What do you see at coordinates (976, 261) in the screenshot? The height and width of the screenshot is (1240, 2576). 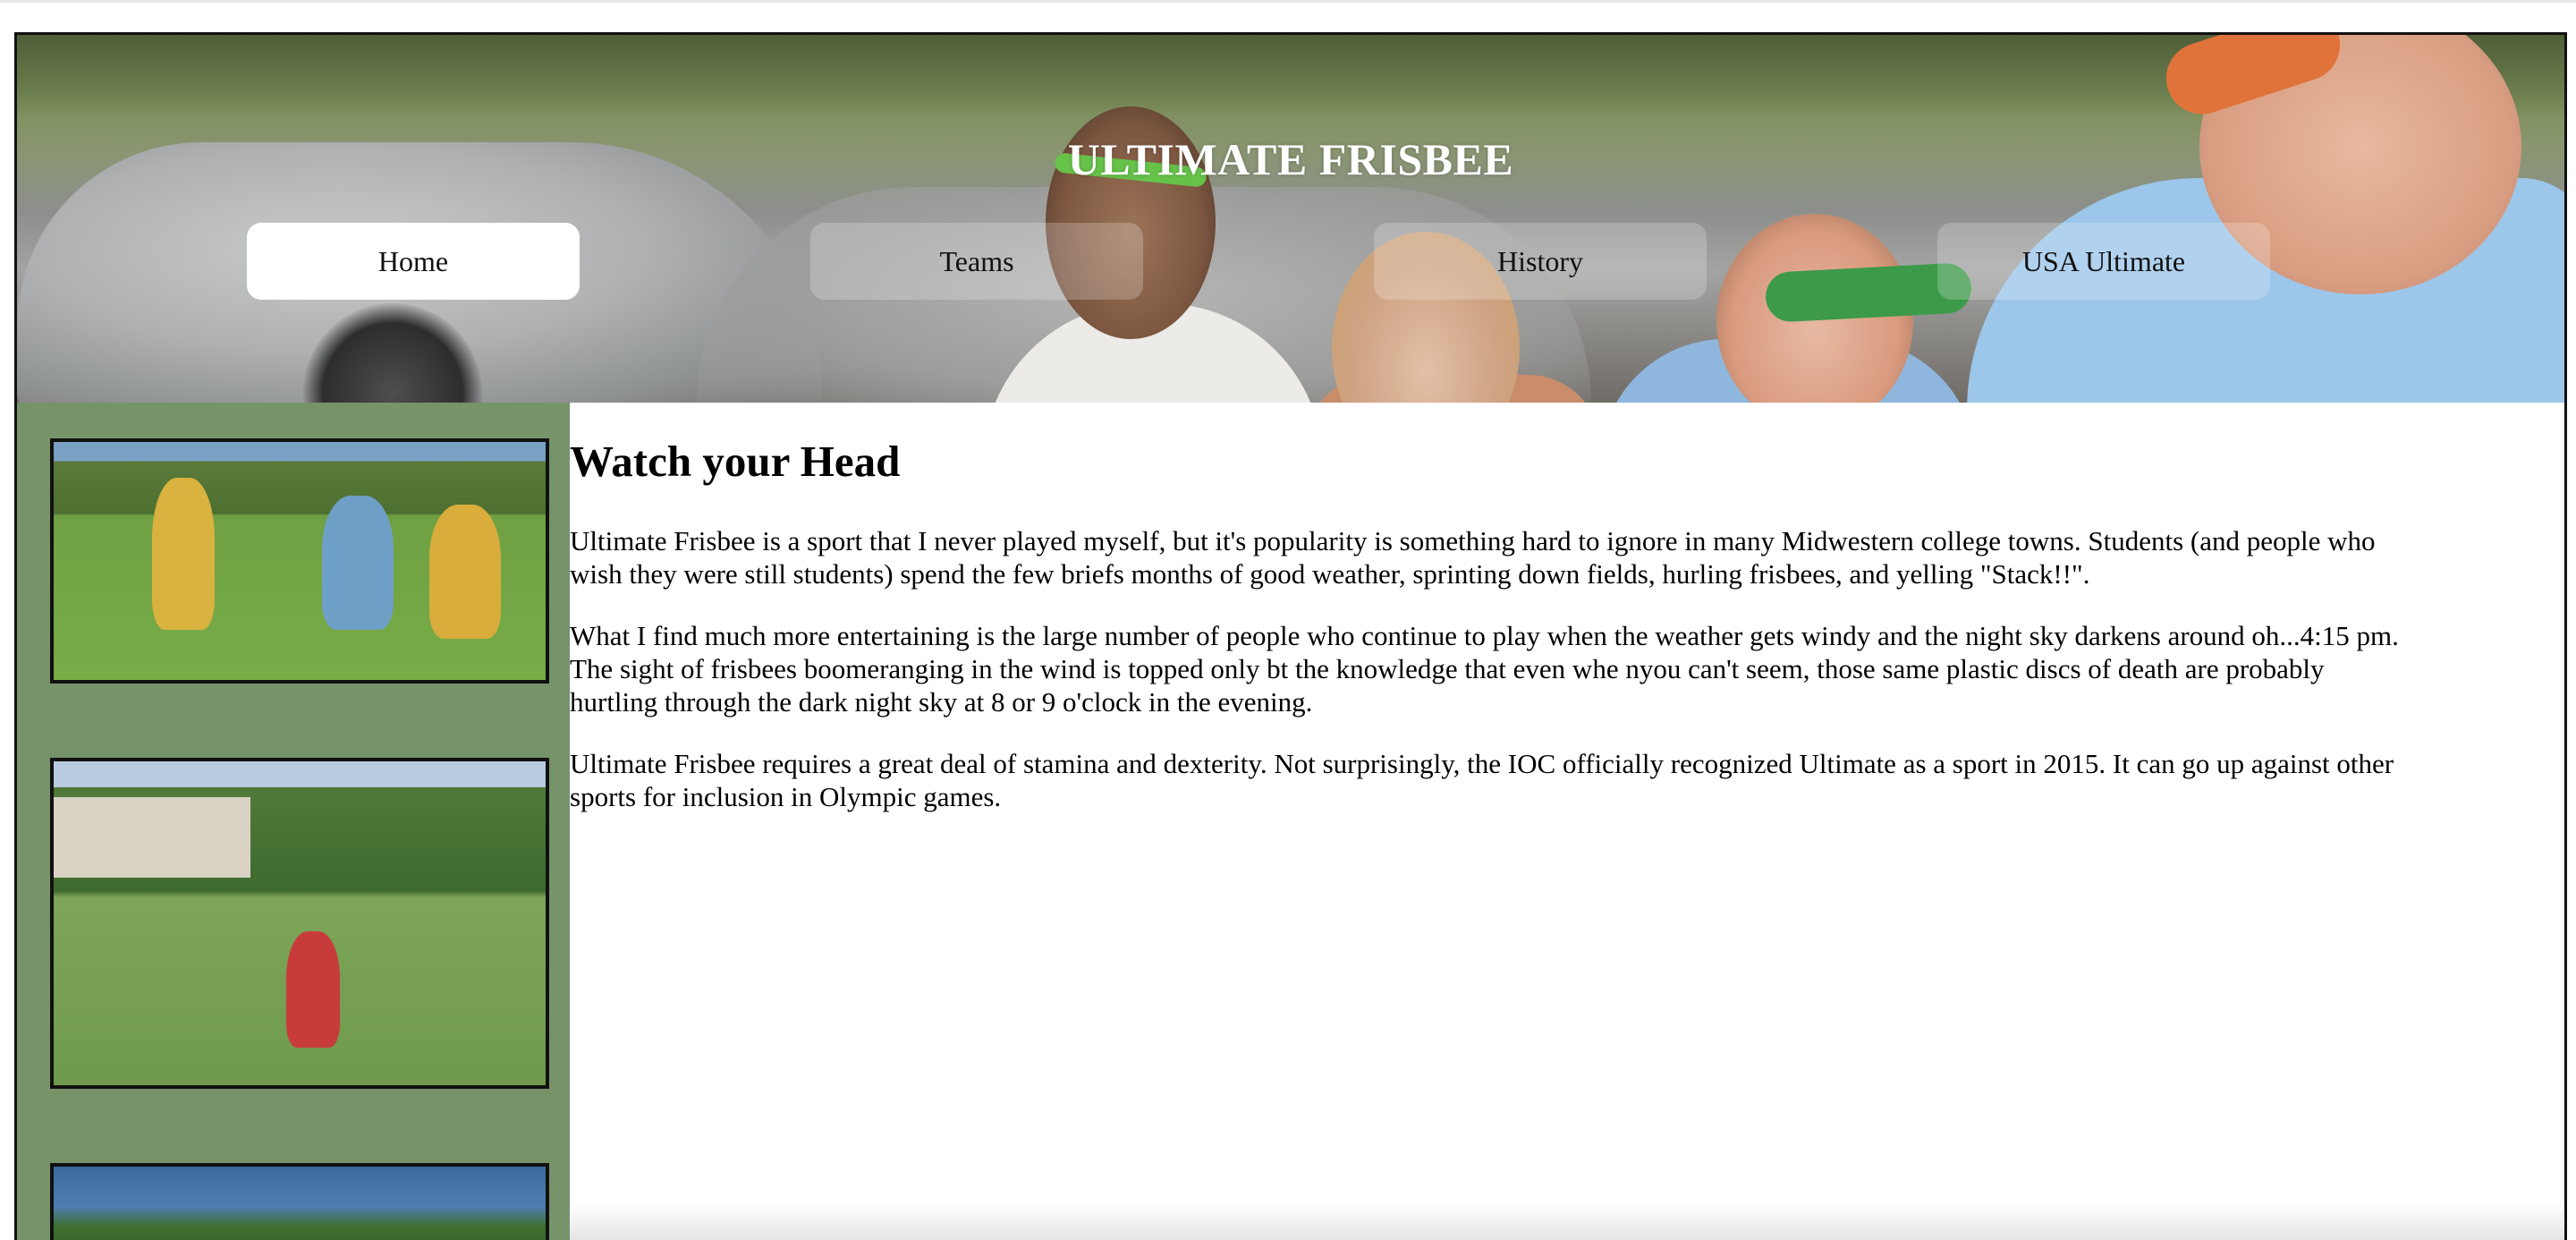 I see `nav-teams-button: Teams` at bounding box center [976, 261].